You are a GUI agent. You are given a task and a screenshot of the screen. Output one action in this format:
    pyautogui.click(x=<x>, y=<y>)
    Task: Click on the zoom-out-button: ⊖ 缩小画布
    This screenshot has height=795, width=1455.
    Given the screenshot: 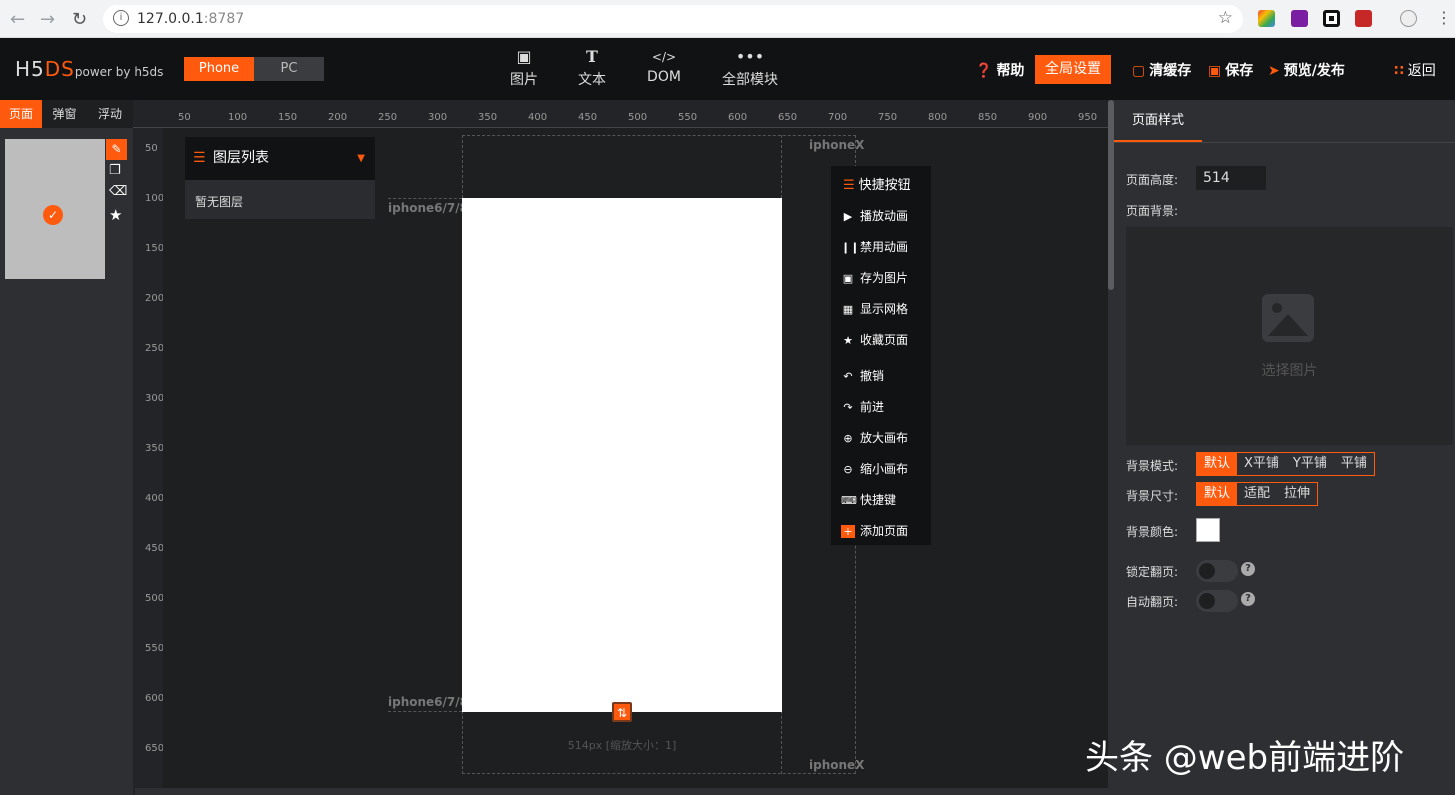 What is the action you would take?
    pyautogui.click(x=874, y=468)
    